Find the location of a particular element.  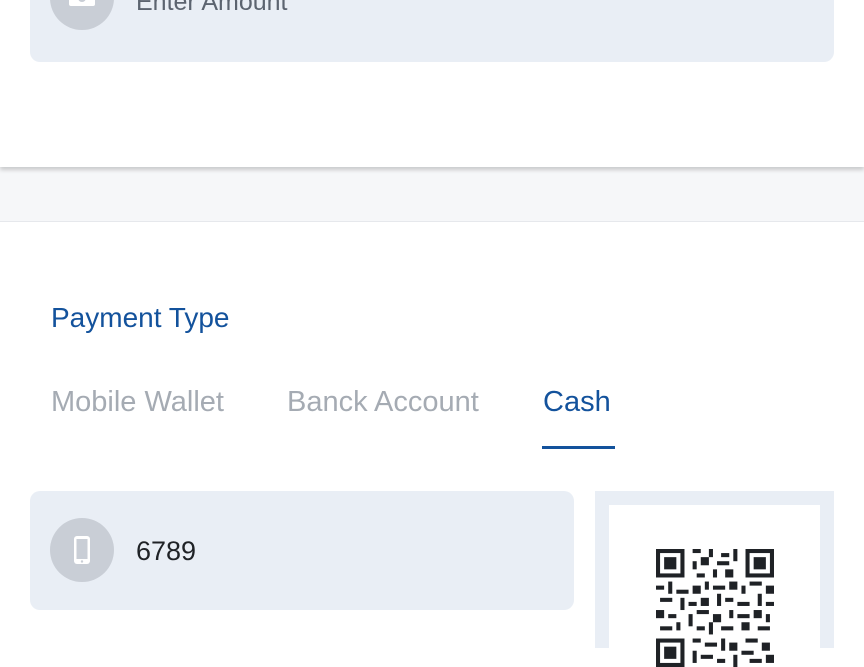

payment-type-tabs: Mobile Wallet Banck Account Cash is located at coordinates (432, 419).